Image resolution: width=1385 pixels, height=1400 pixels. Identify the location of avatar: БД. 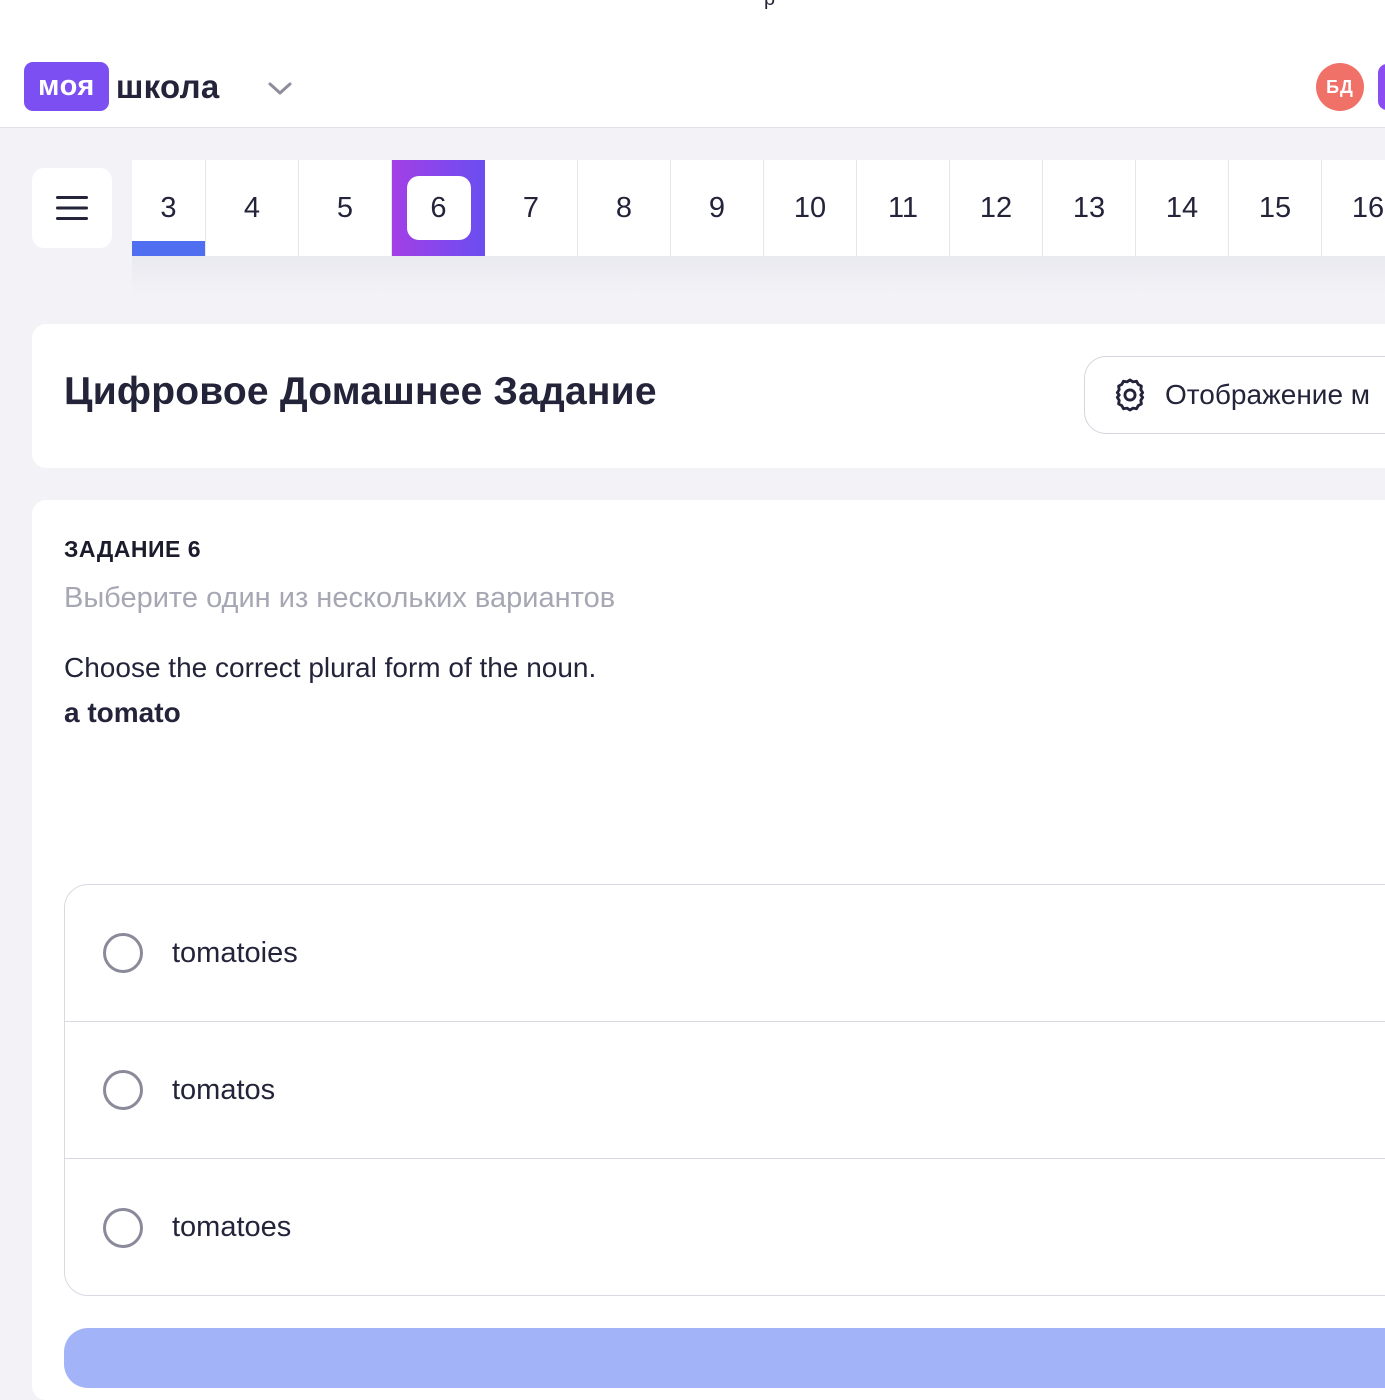
(1340, 87).